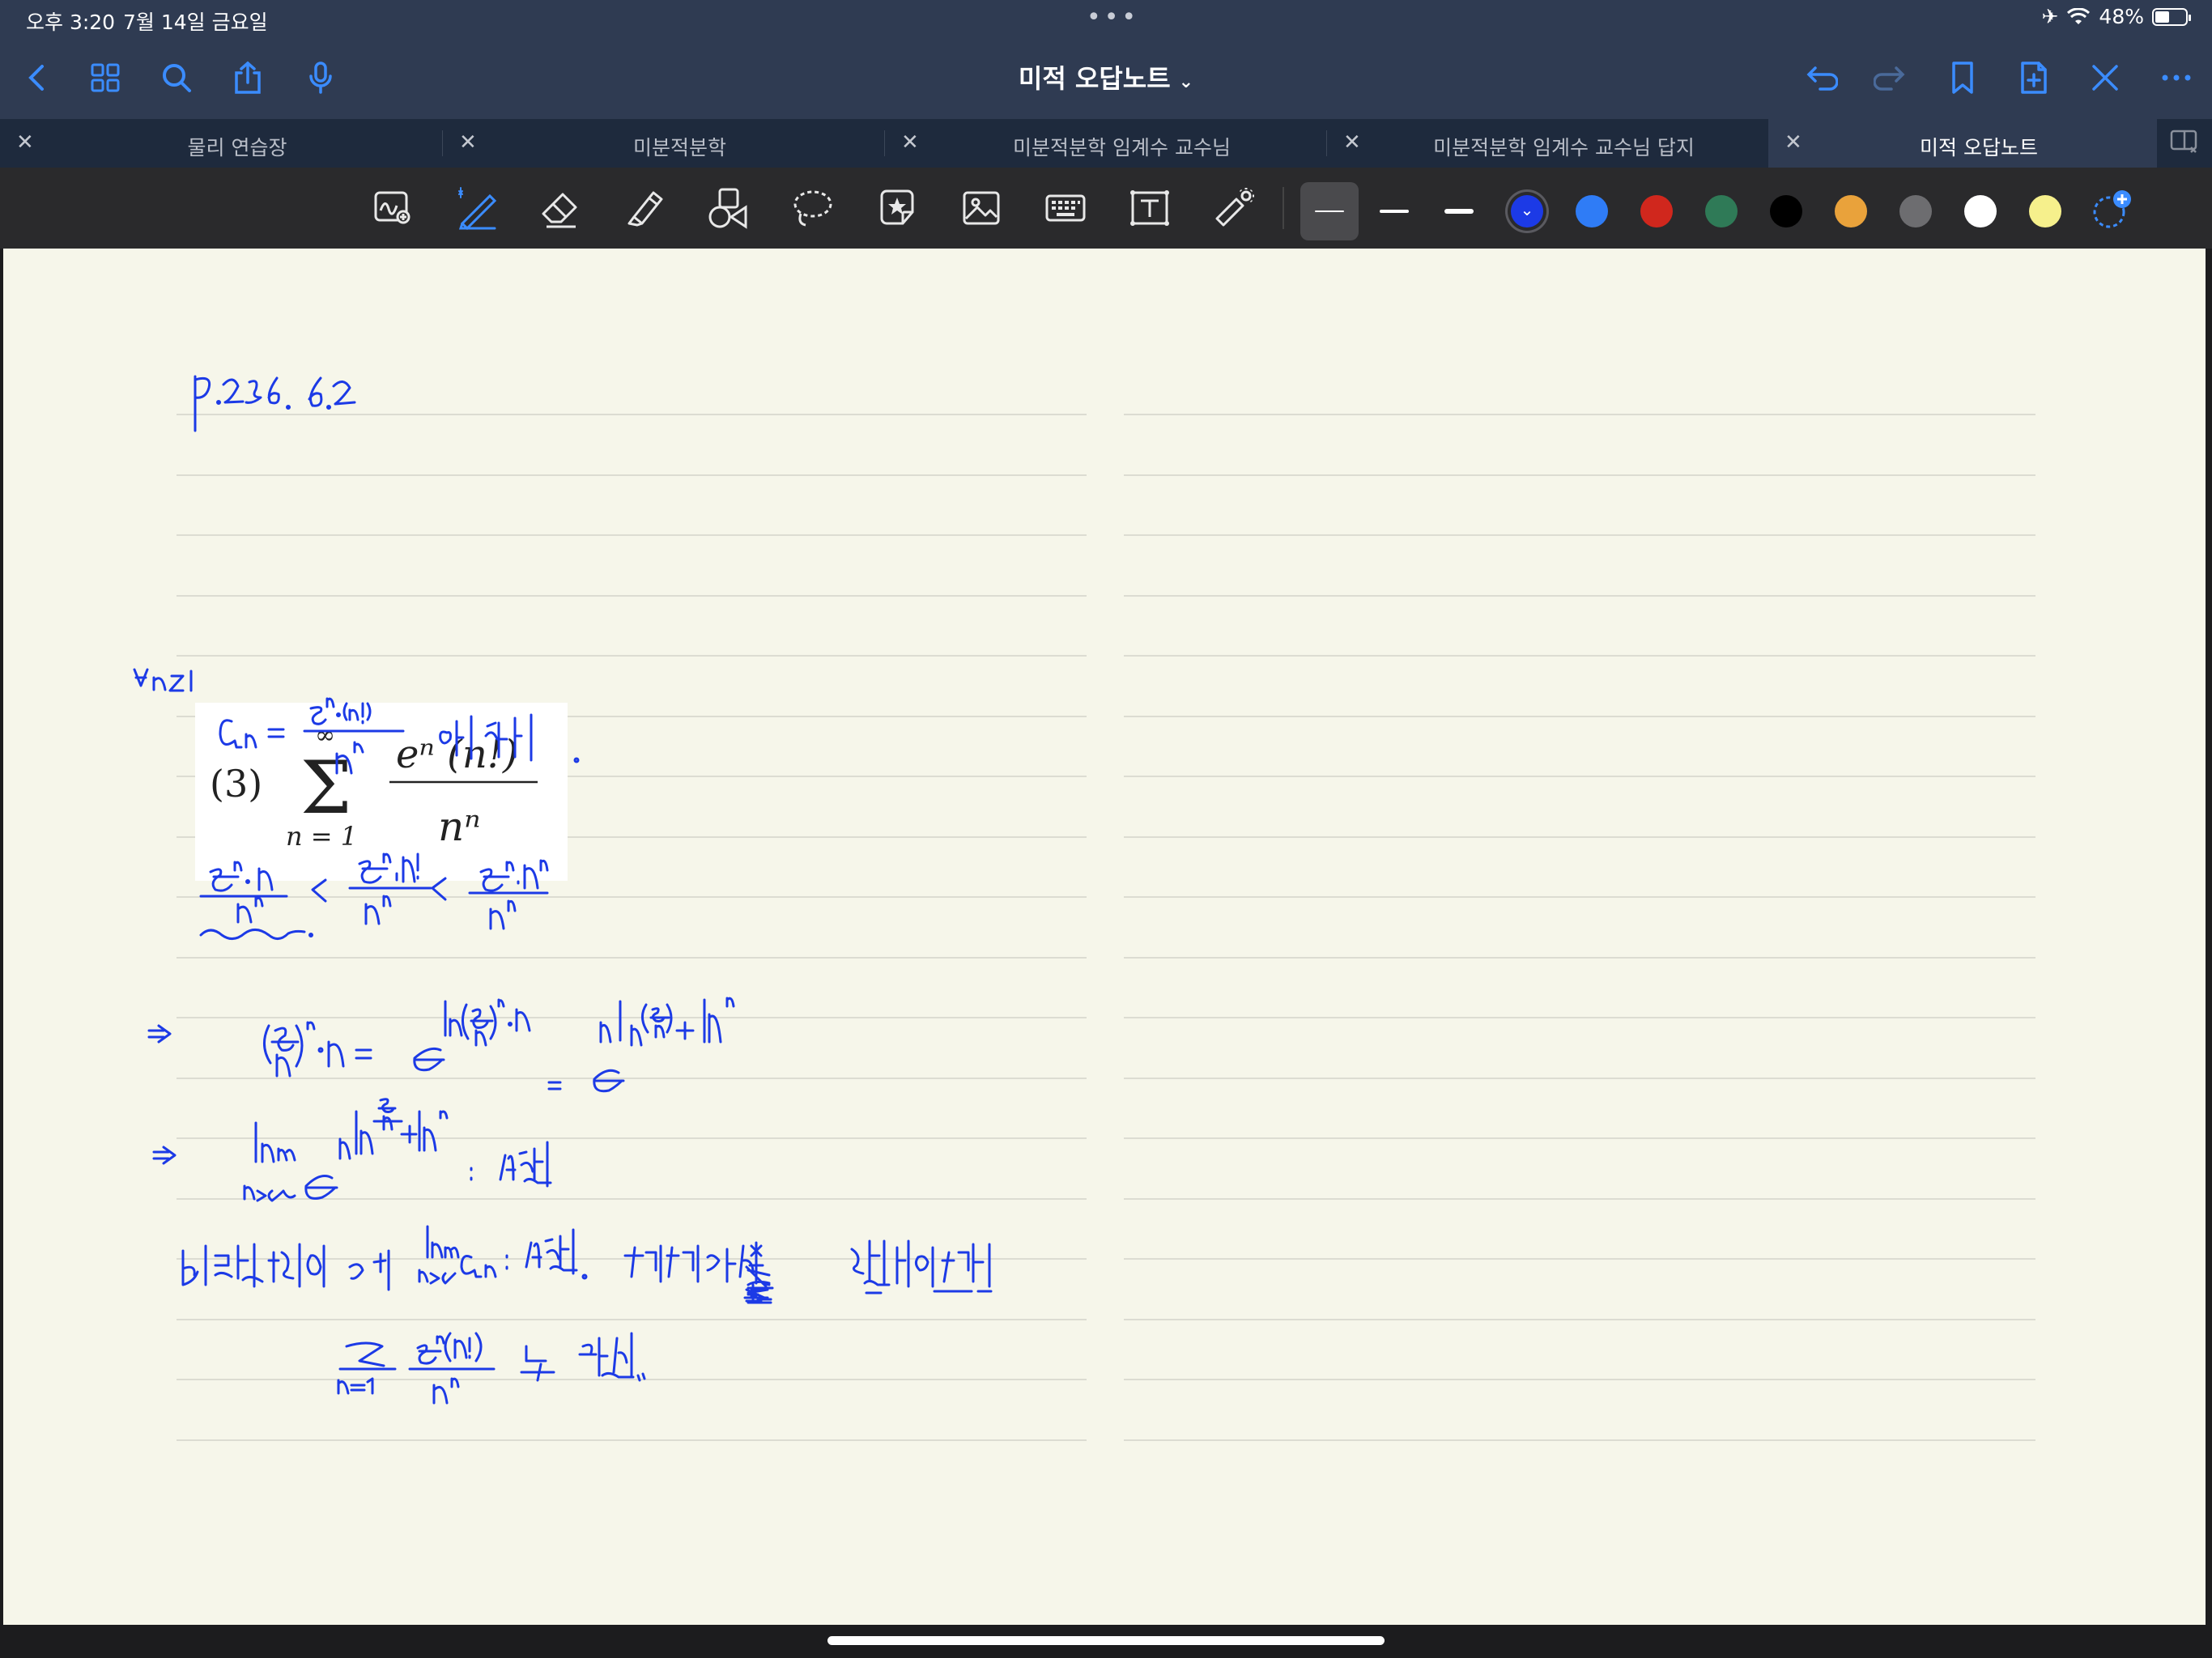 The height and width of the screenshot is (1658, 2212). I want to click on shapes-icon, so click(728, 208).